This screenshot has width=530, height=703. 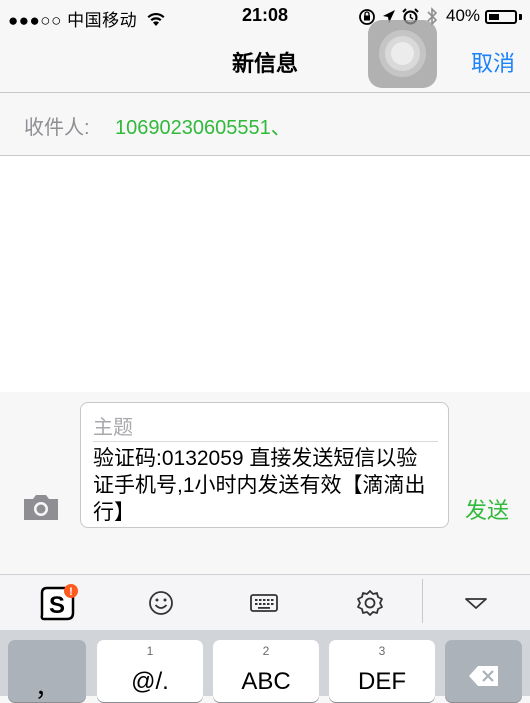 I want to click on assistive-ring-inner, so click(x=402, y=53).